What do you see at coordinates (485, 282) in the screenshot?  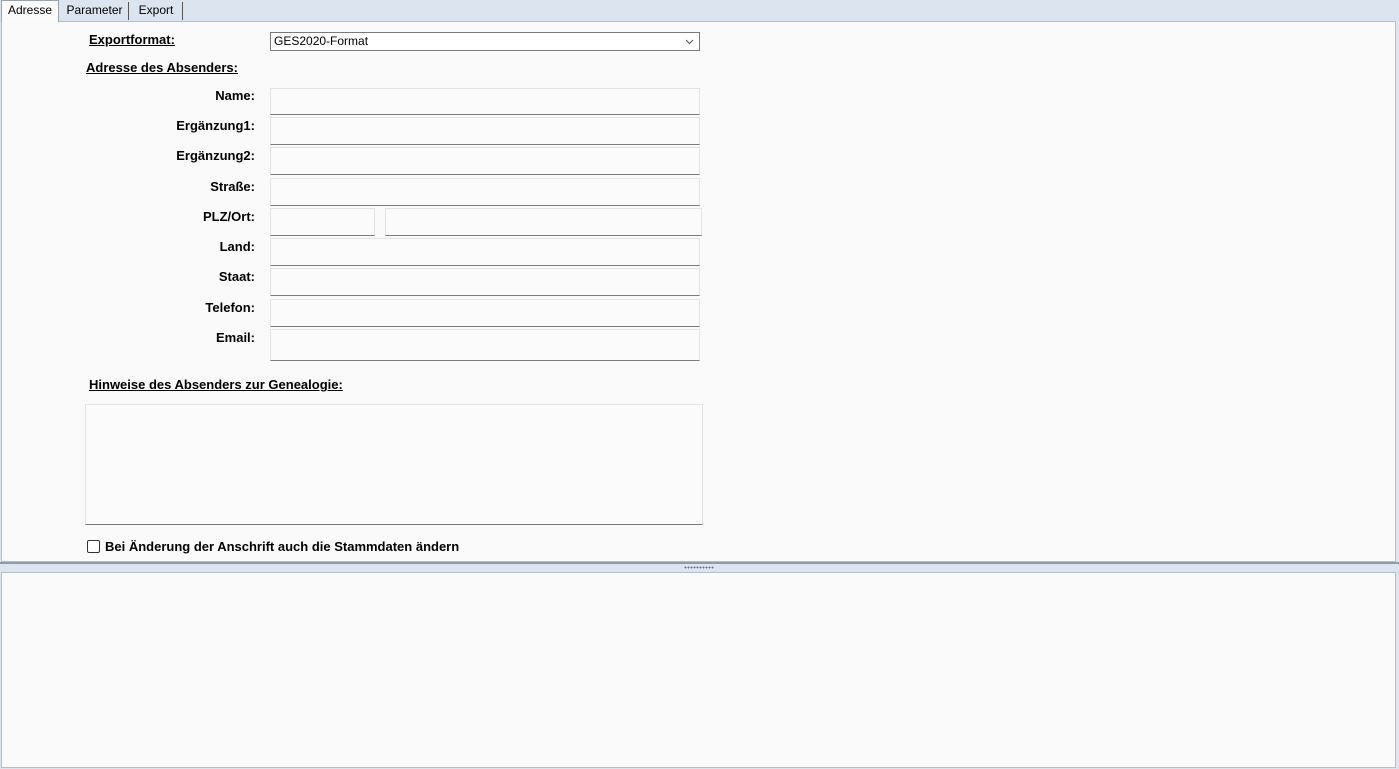 I see `staat-field` at bounding box center [485, 282].